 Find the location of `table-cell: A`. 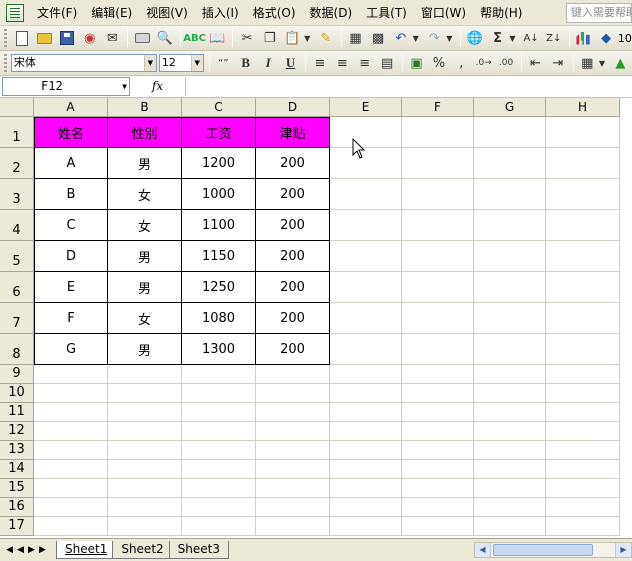

table-cell: A is located at coordinates (71, 163).